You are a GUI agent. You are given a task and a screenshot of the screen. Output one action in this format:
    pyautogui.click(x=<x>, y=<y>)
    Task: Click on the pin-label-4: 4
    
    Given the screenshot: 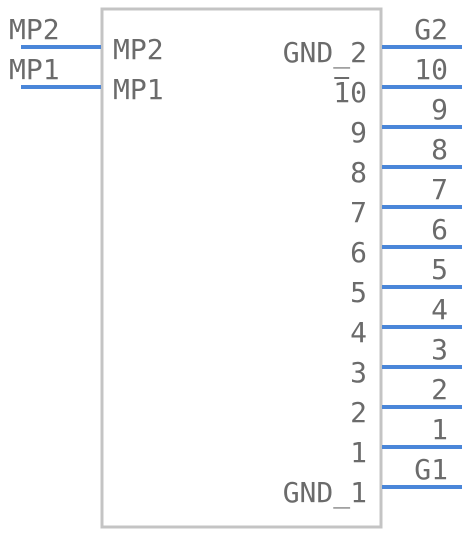 What is the action you would take?
    pyautogui.click(x=439, y=309)
    